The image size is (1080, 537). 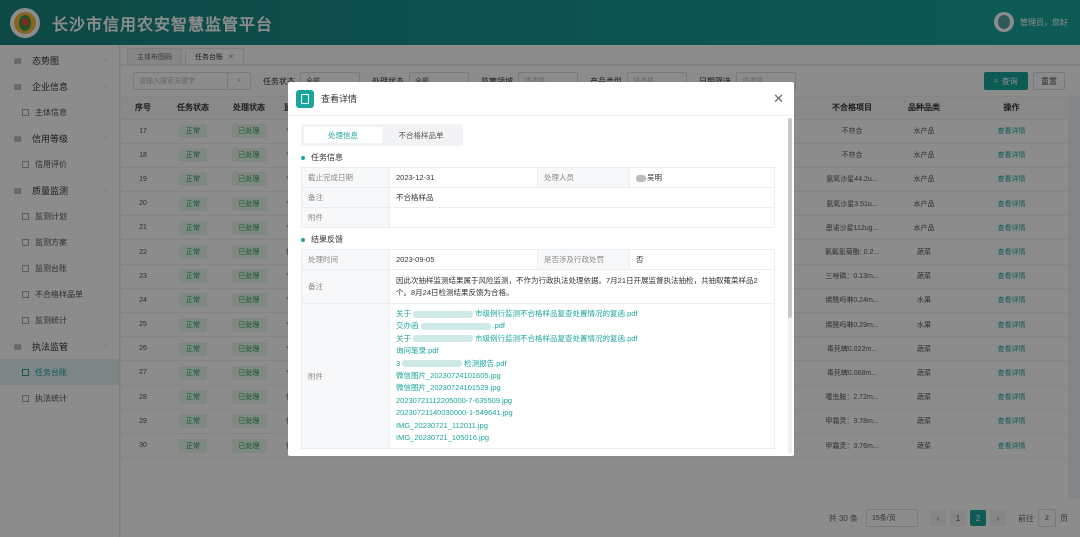 What do you see at coordinates (582, 401) in the screenshot?
I see `attachment-link: 20230721112205000-7-635509.jpg` at bounding box center [582, 401].